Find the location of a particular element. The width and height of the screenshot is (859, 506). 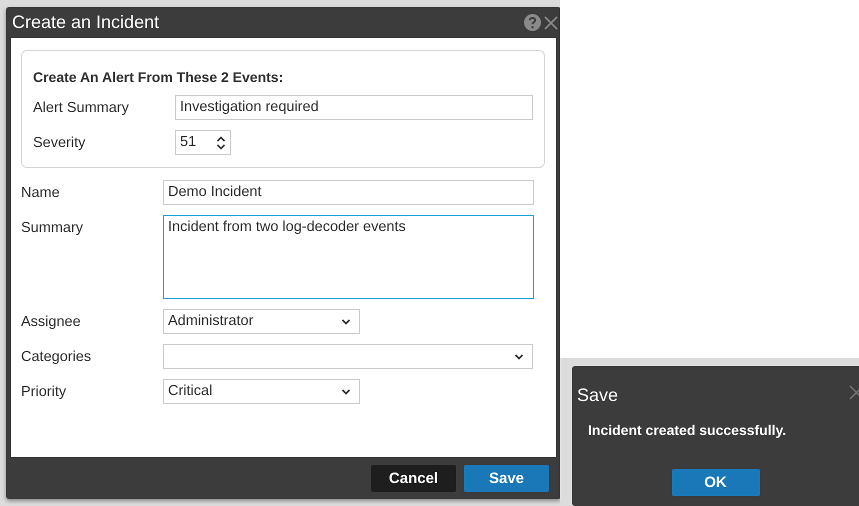

stepper-icon is located at coordinates (221, 142).